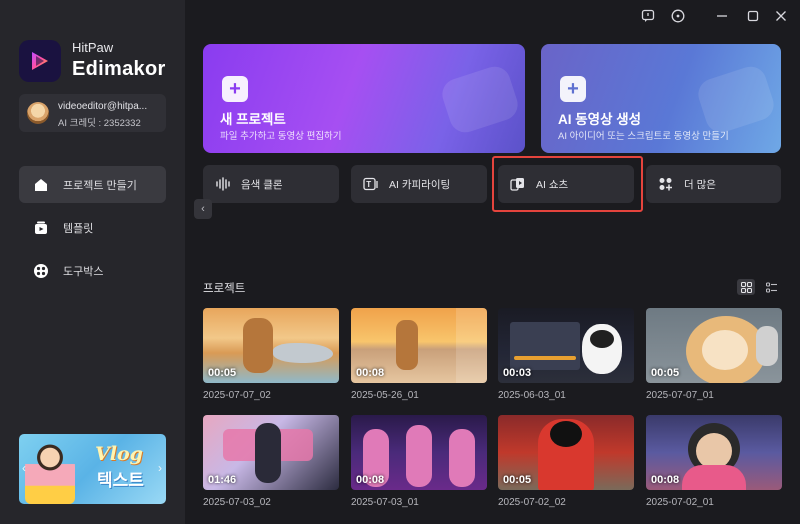 The image size is (800, 524). What do you see at coordinates (100, 185) in the screenshot?
I see `sidebar-item-label: 프로젝트 만들기` at bounding box center [100, 185].